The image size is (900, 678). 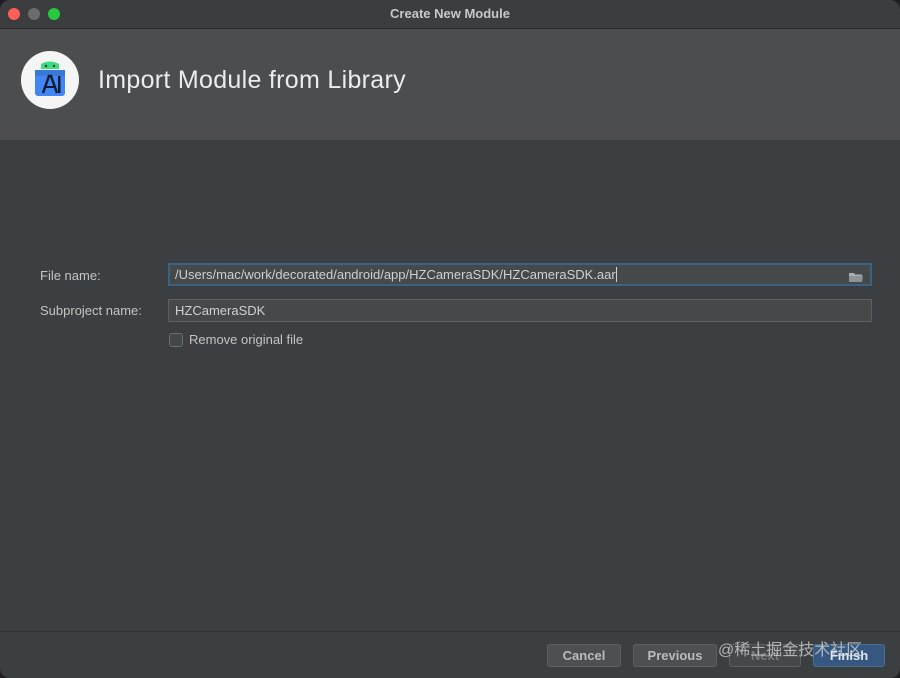 What do you see at coordinates (675, 655) in the screenshot?
I see `previous-button: Previous` at bounding box center [675, 655].